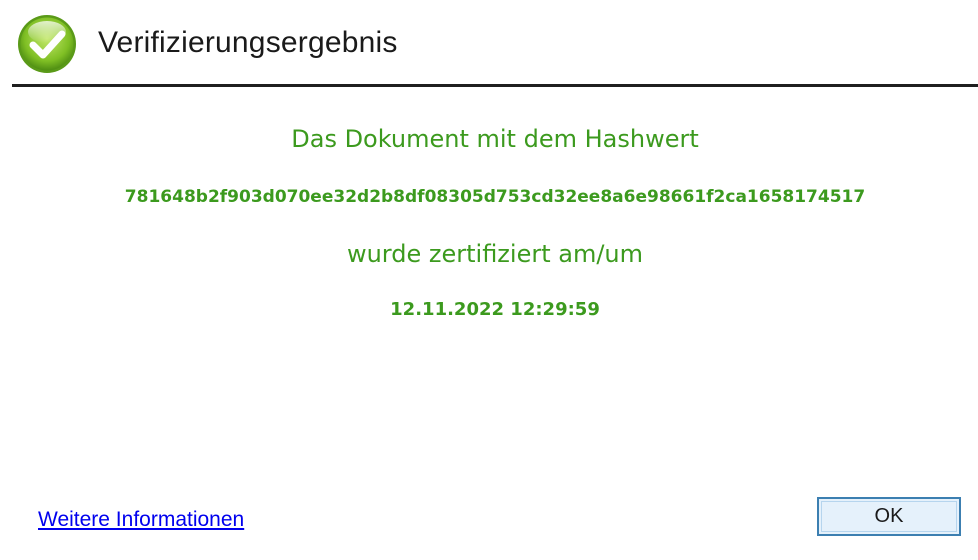  I want to click on more-info-link: Weitere Informationen, so click(141, 520).